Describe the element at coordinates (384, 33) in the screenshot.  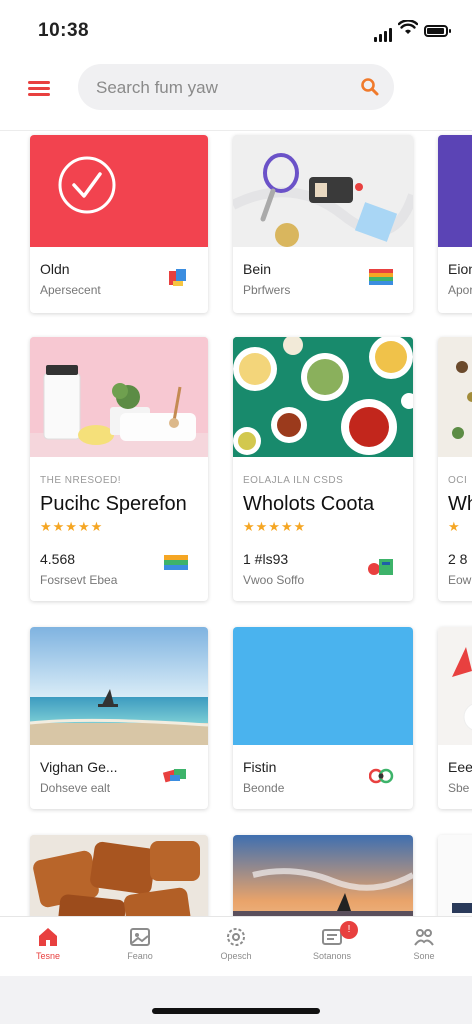
I see `signal-icon` at that location.